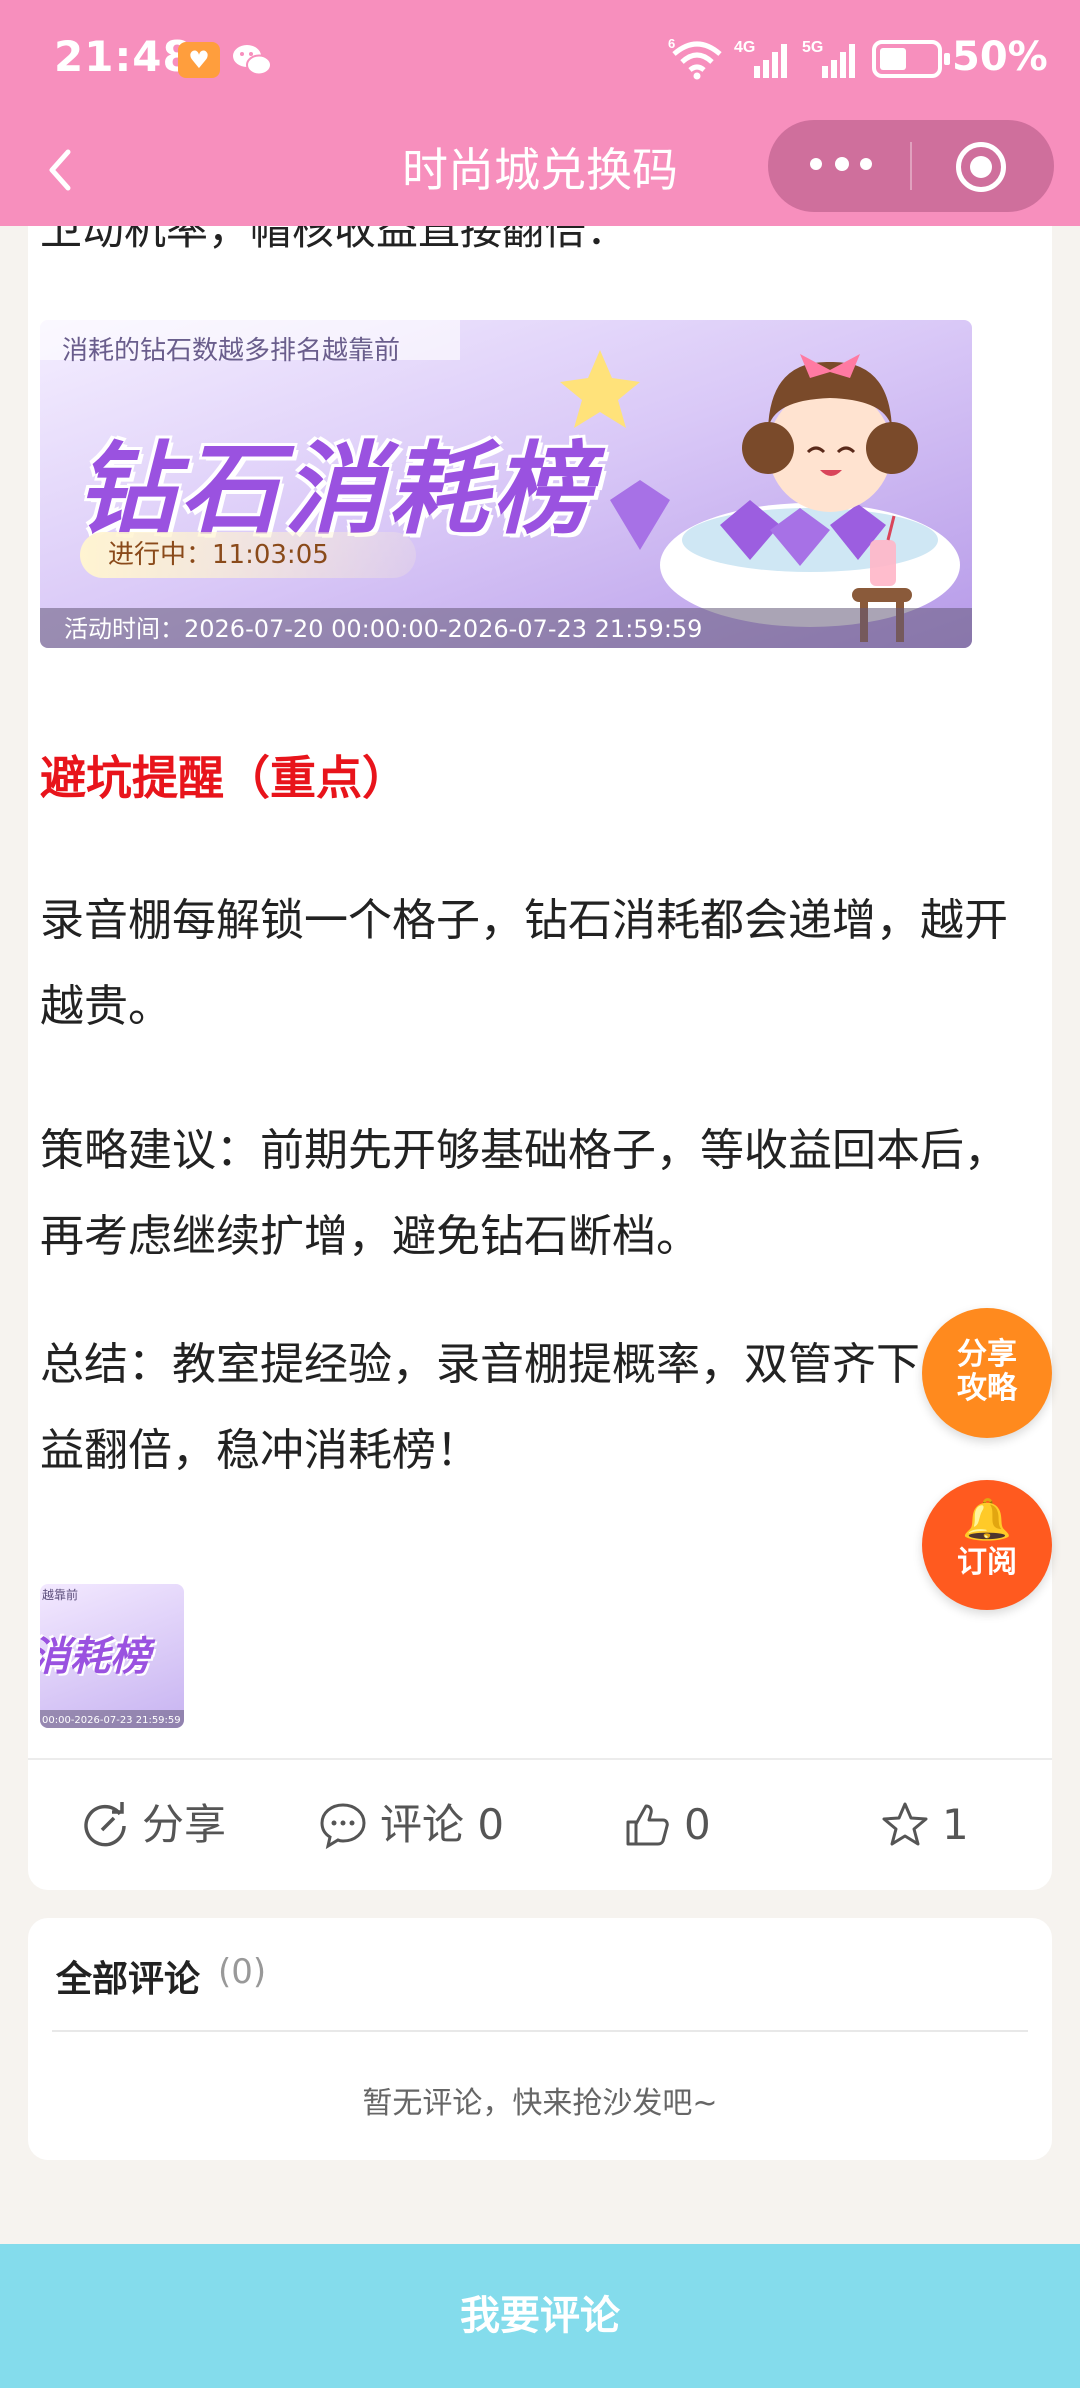 The width and height of the screenshot is (1080, 2388). Describe the element at coordinates (524, 963) in the screenshot. I see `paragraph: 录音棚每解锁一个格子，钻石消耗都会递增，越开越贵。` at that location.